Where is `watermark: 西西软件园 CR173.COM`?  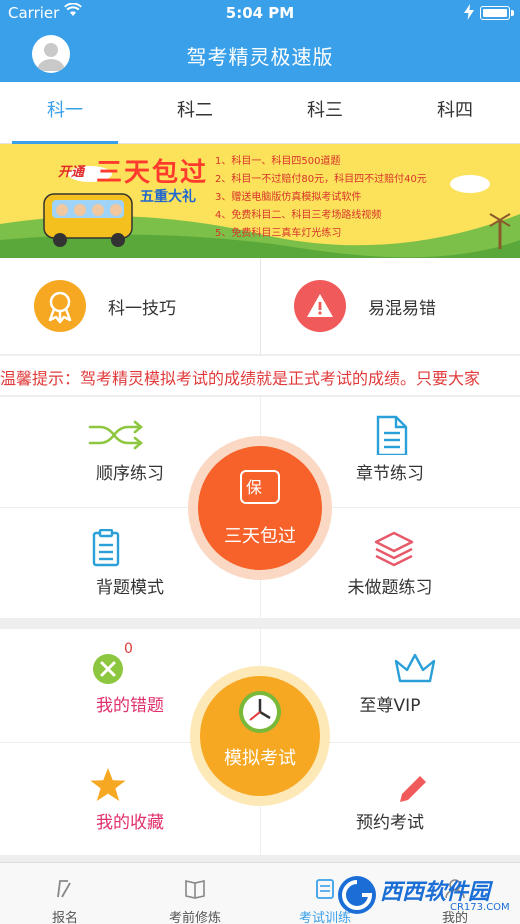
watermark: 西西软件园 CR173.COM is located at coordinates (422, 895).